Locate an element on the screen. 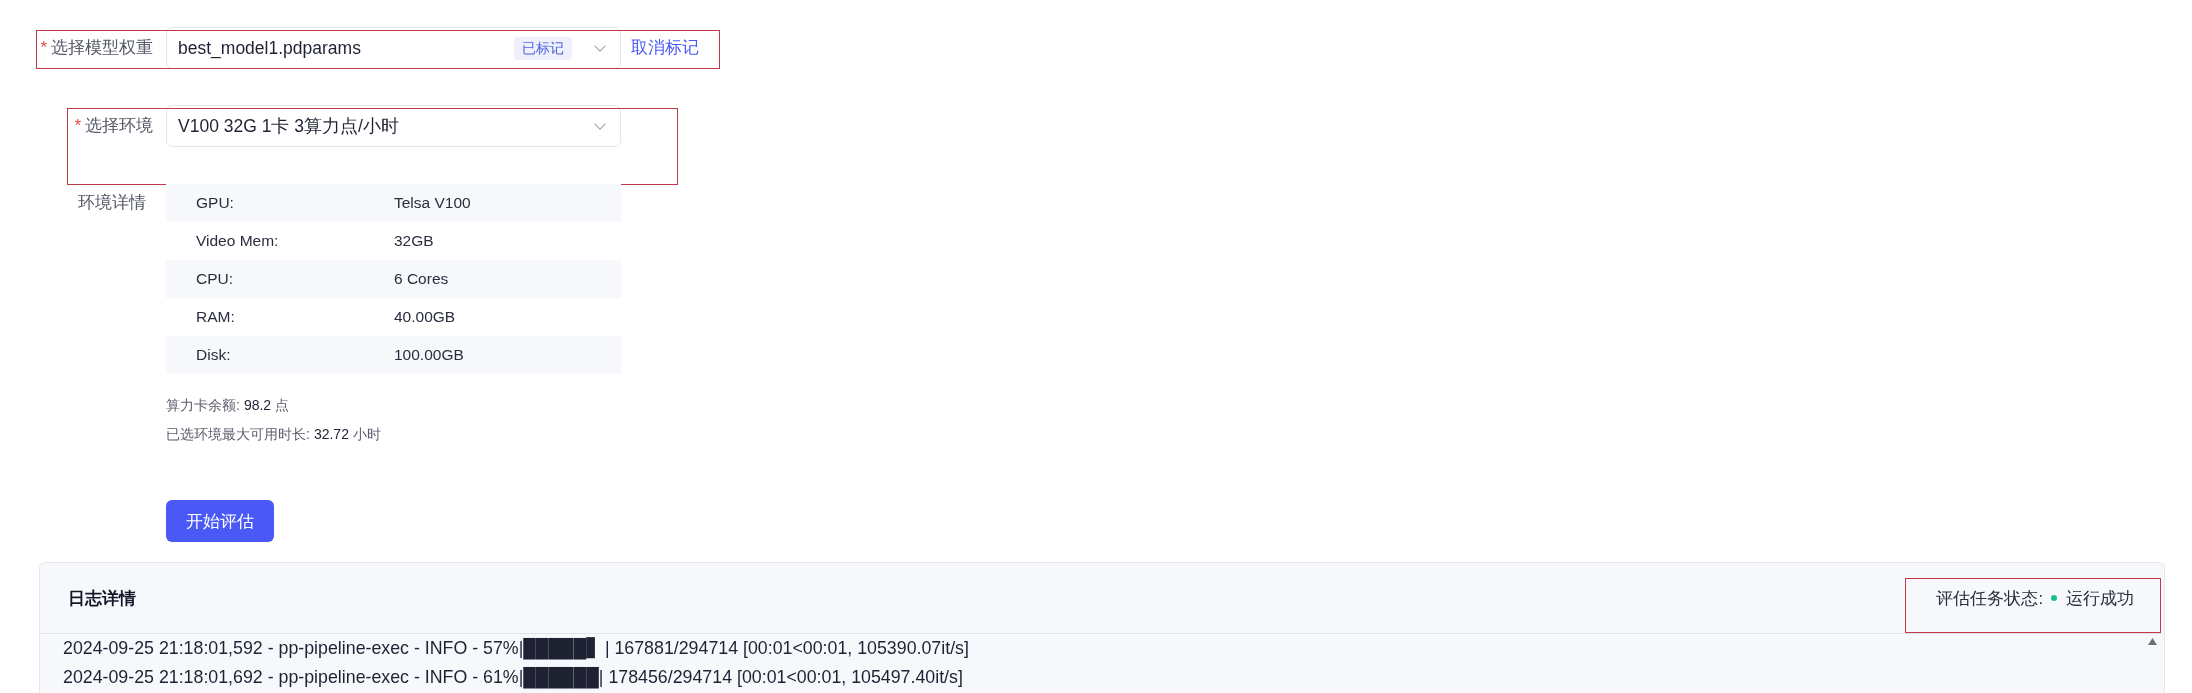  info-label: 算力卡余额: is located at coordinates (203, 405).